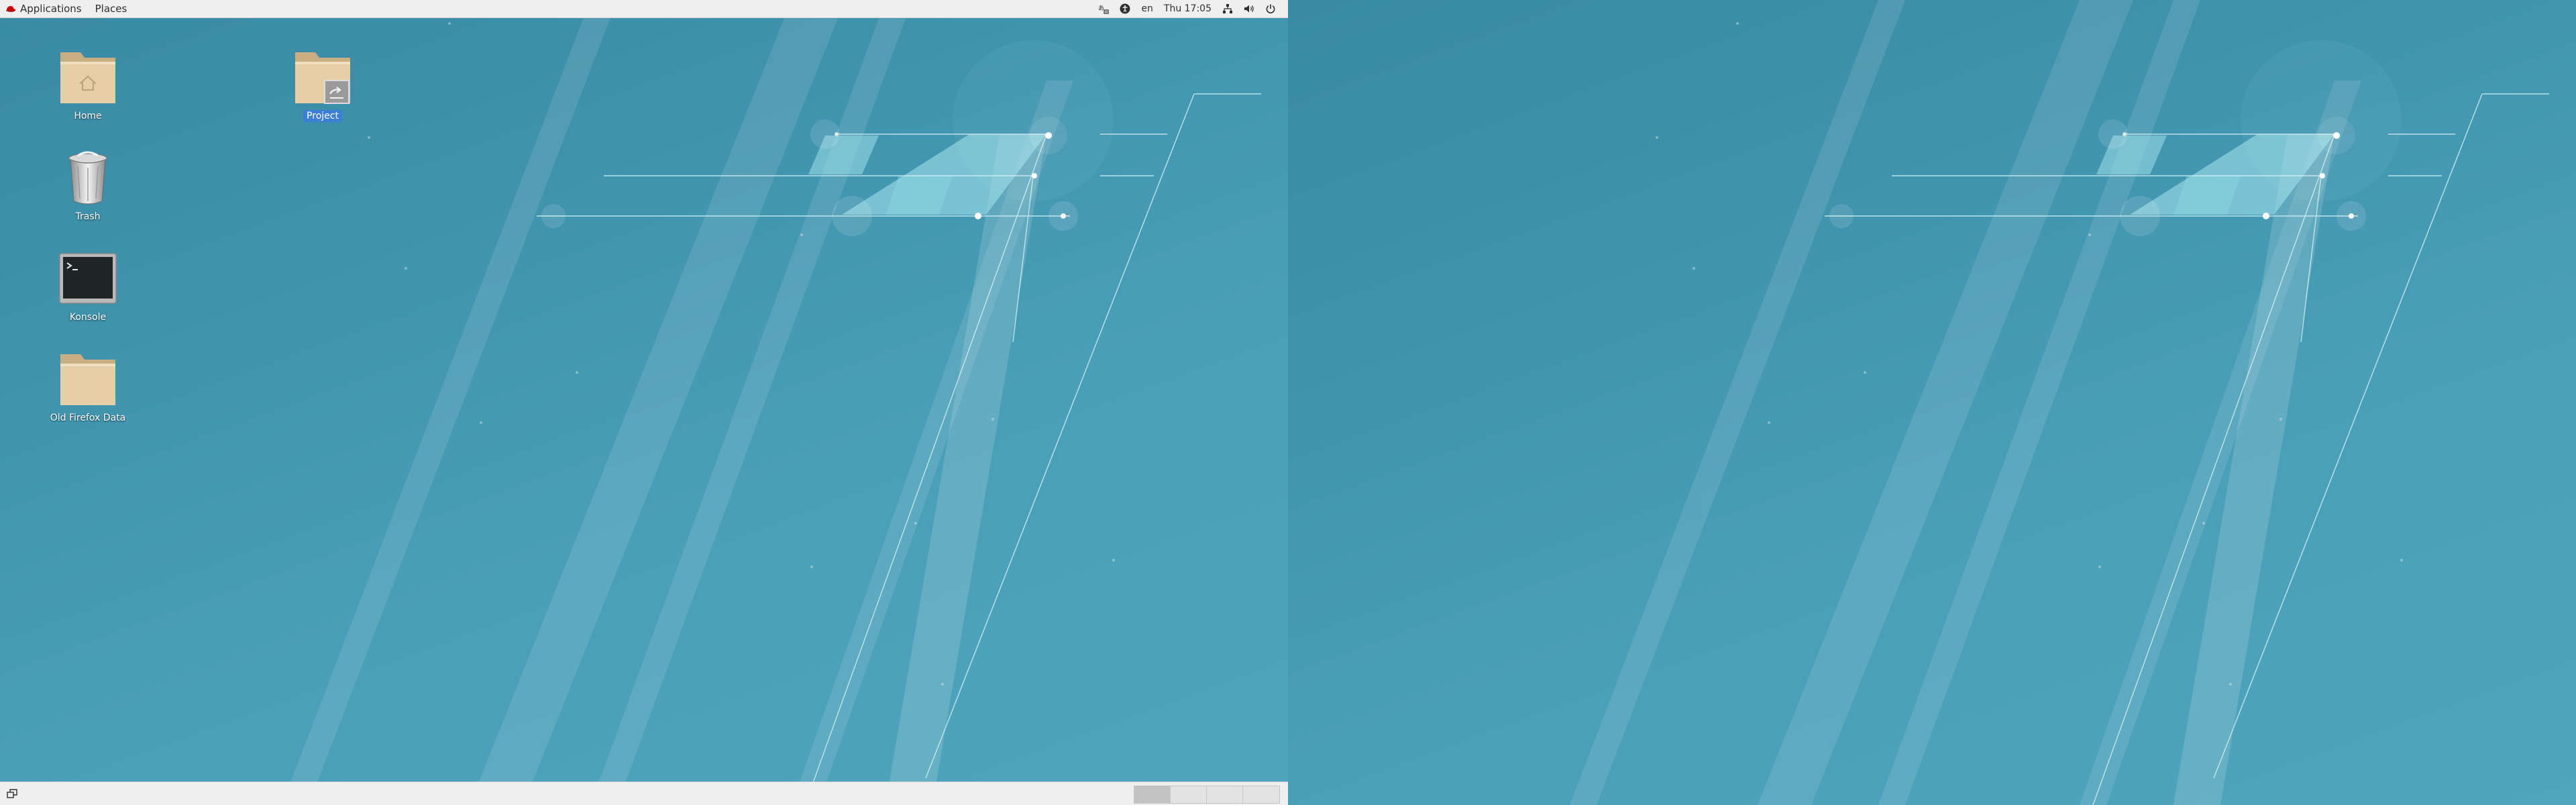 Image resolution: width=2576 pixels, height=805 pixels. What do you see at coordinates (644, 9) in the screenshot?
I see `top-panel: Applications Places あ en Thu 17:05` at bounding box center [644, 9].